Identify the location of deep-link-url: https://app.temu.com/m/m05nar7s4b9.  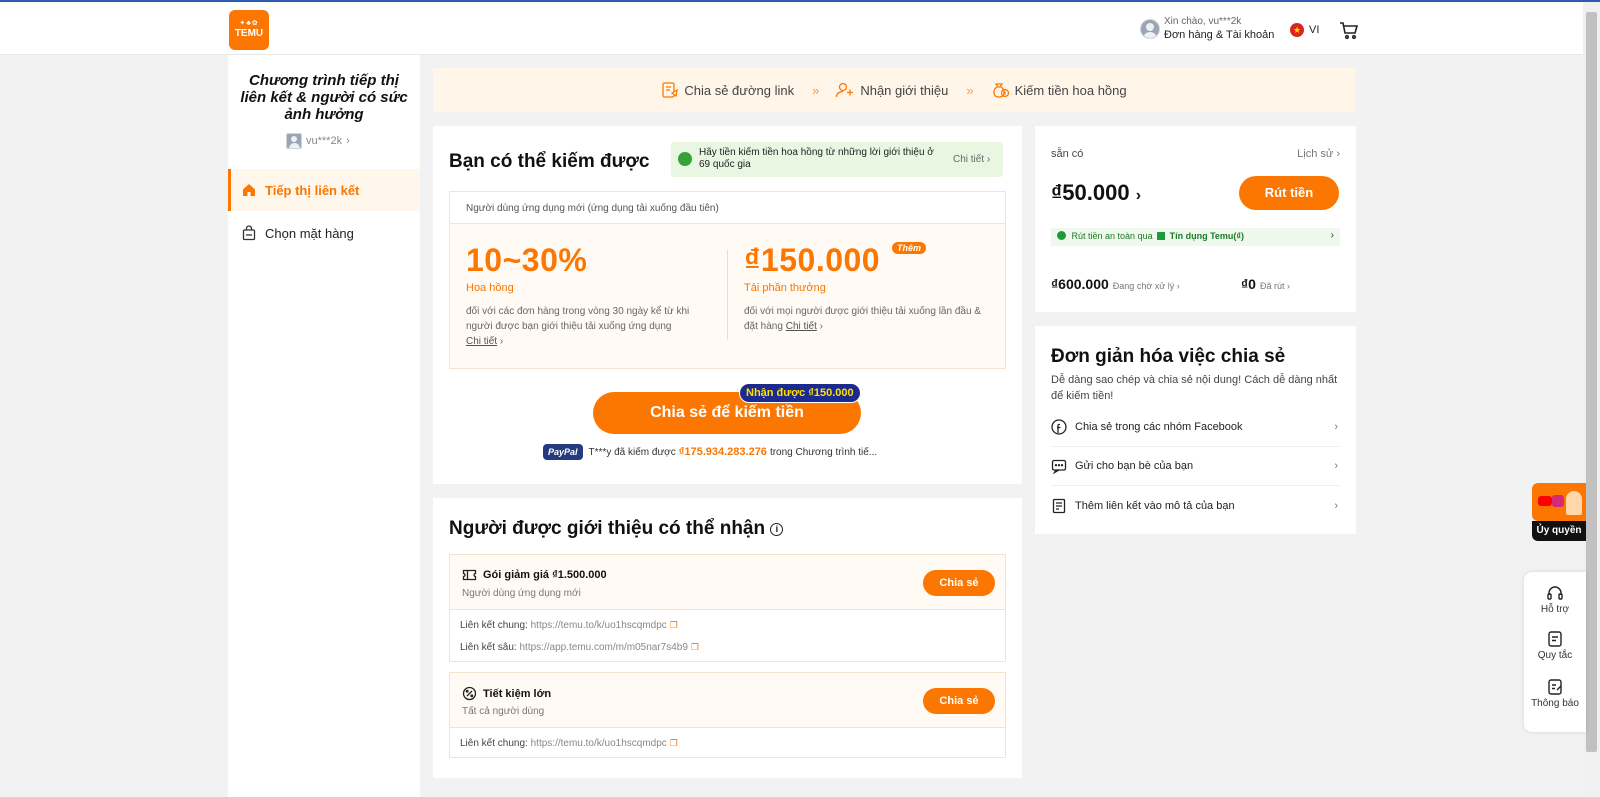
(604, 647).